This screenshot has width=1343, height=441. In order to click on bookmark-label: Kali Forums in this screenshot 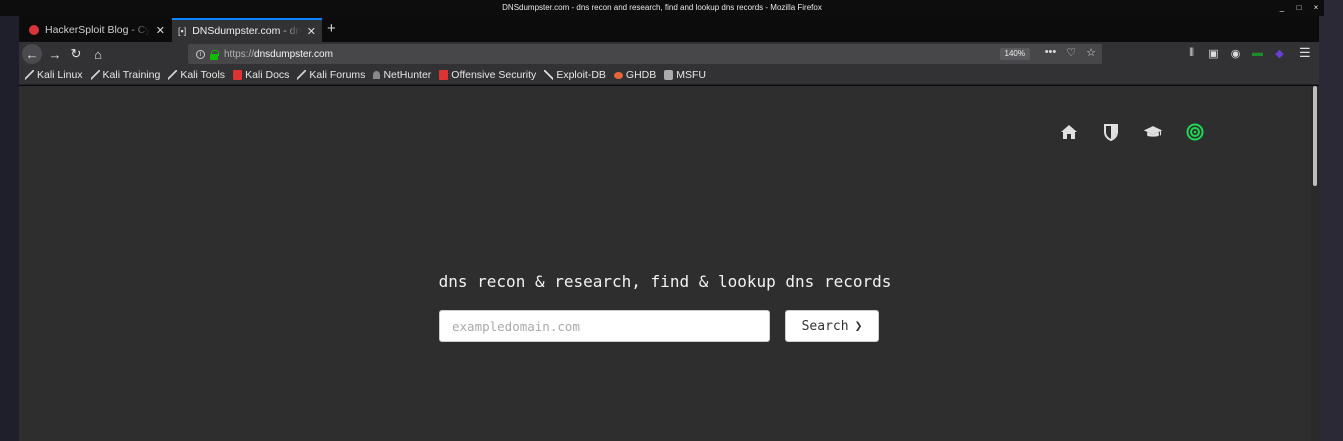, I will do `click(337, 75)`.